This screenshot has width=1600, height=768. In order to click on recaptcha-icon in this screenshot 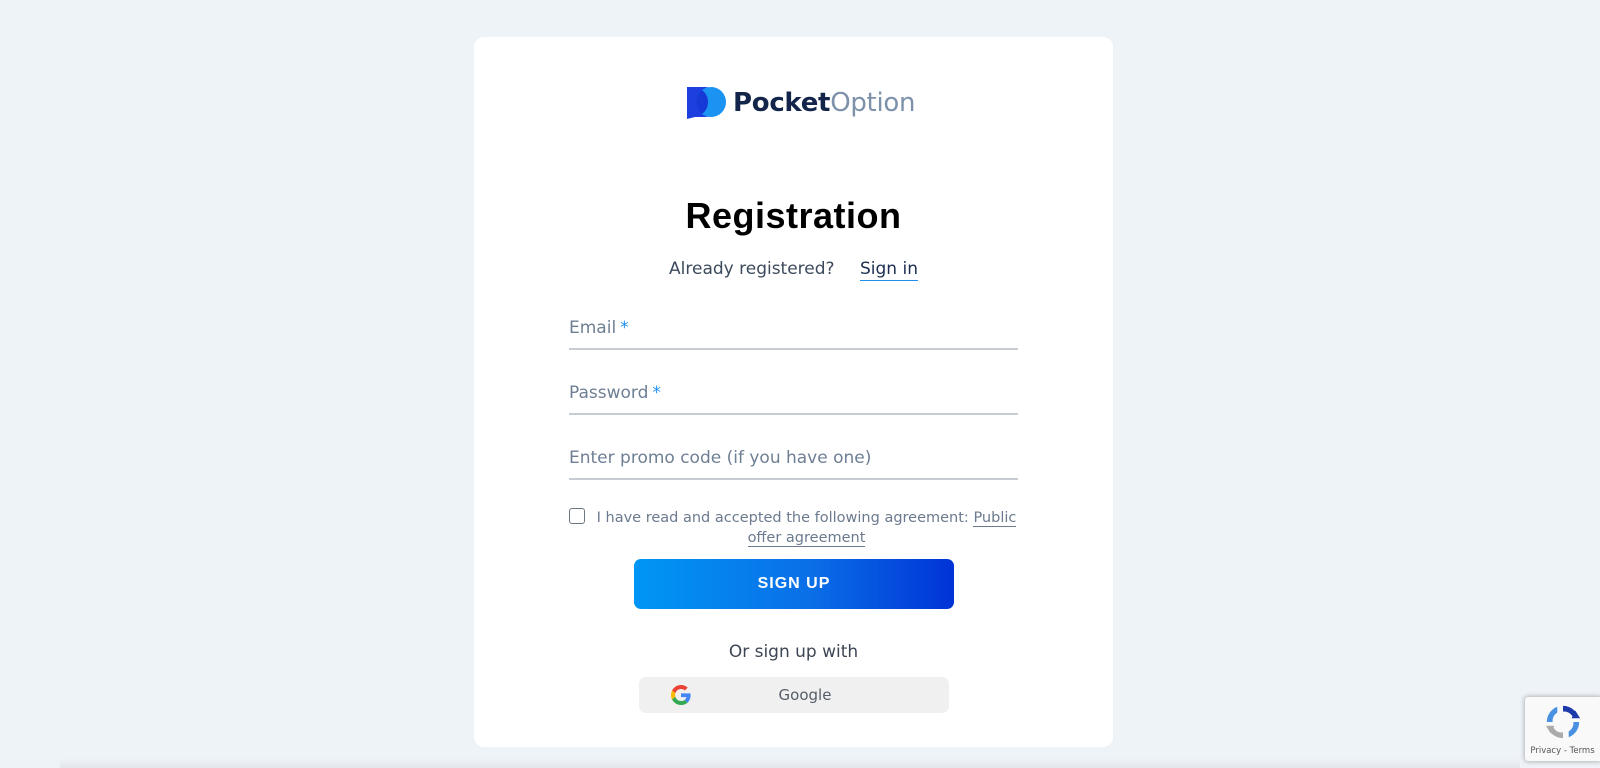, I will do `click(1563, 722)`.